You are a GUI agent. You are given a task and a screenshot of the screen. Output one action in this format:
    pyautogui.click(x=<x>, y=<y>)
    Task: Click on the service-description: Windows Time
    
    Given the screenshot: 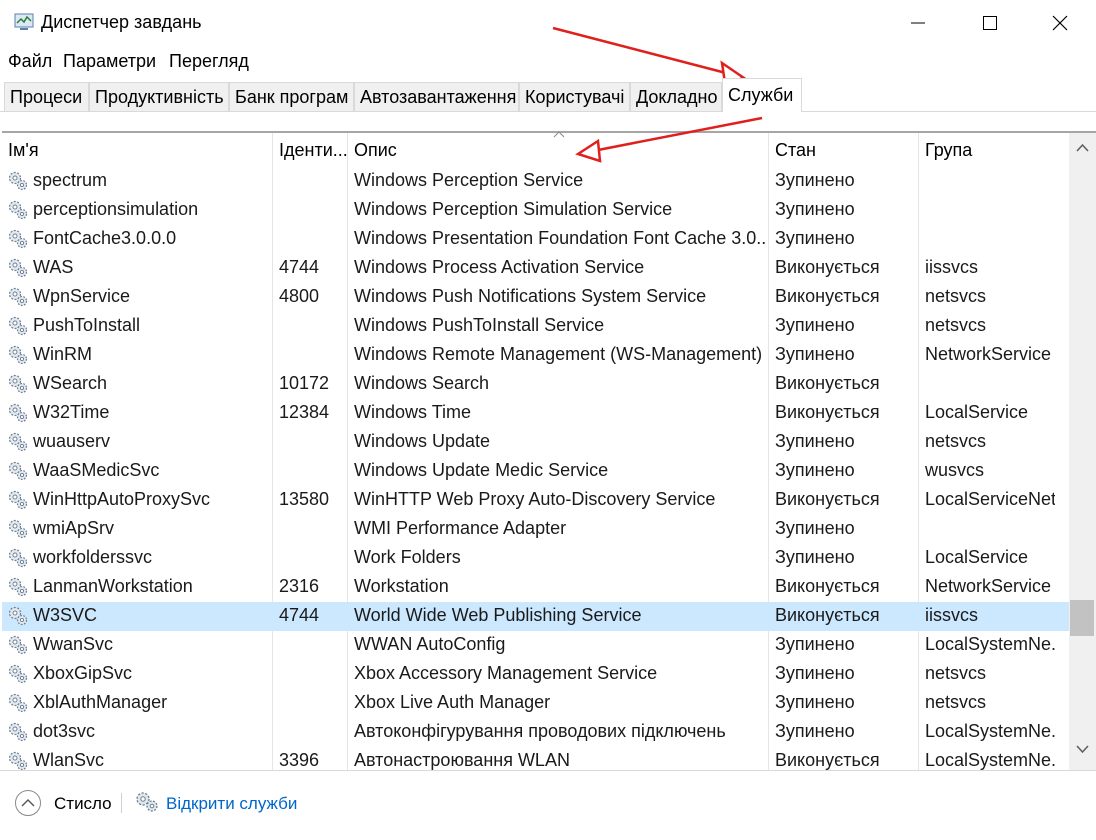 What is the action you would take?
    pyautogui.click(x=413, y=412)
    